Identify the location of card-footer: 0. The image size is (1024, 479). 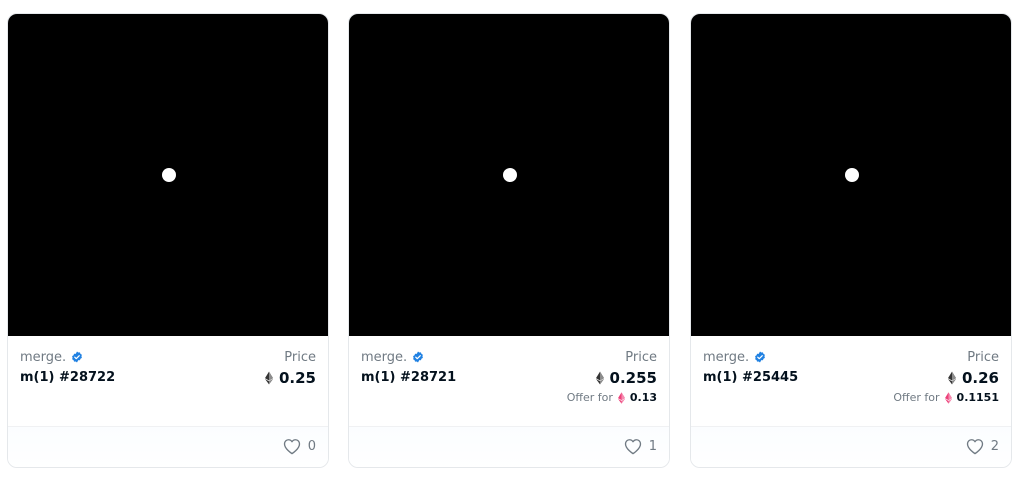
(168, 446).